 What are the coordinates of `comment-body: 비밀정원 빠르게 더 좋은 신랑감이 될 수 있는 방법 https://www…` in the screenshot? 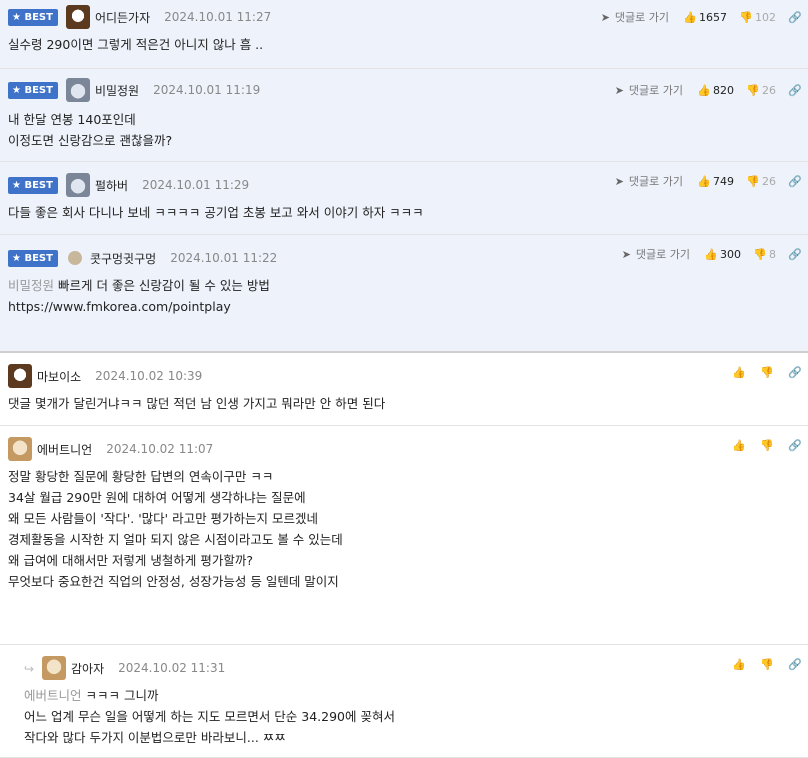 It's located at (398, 296).